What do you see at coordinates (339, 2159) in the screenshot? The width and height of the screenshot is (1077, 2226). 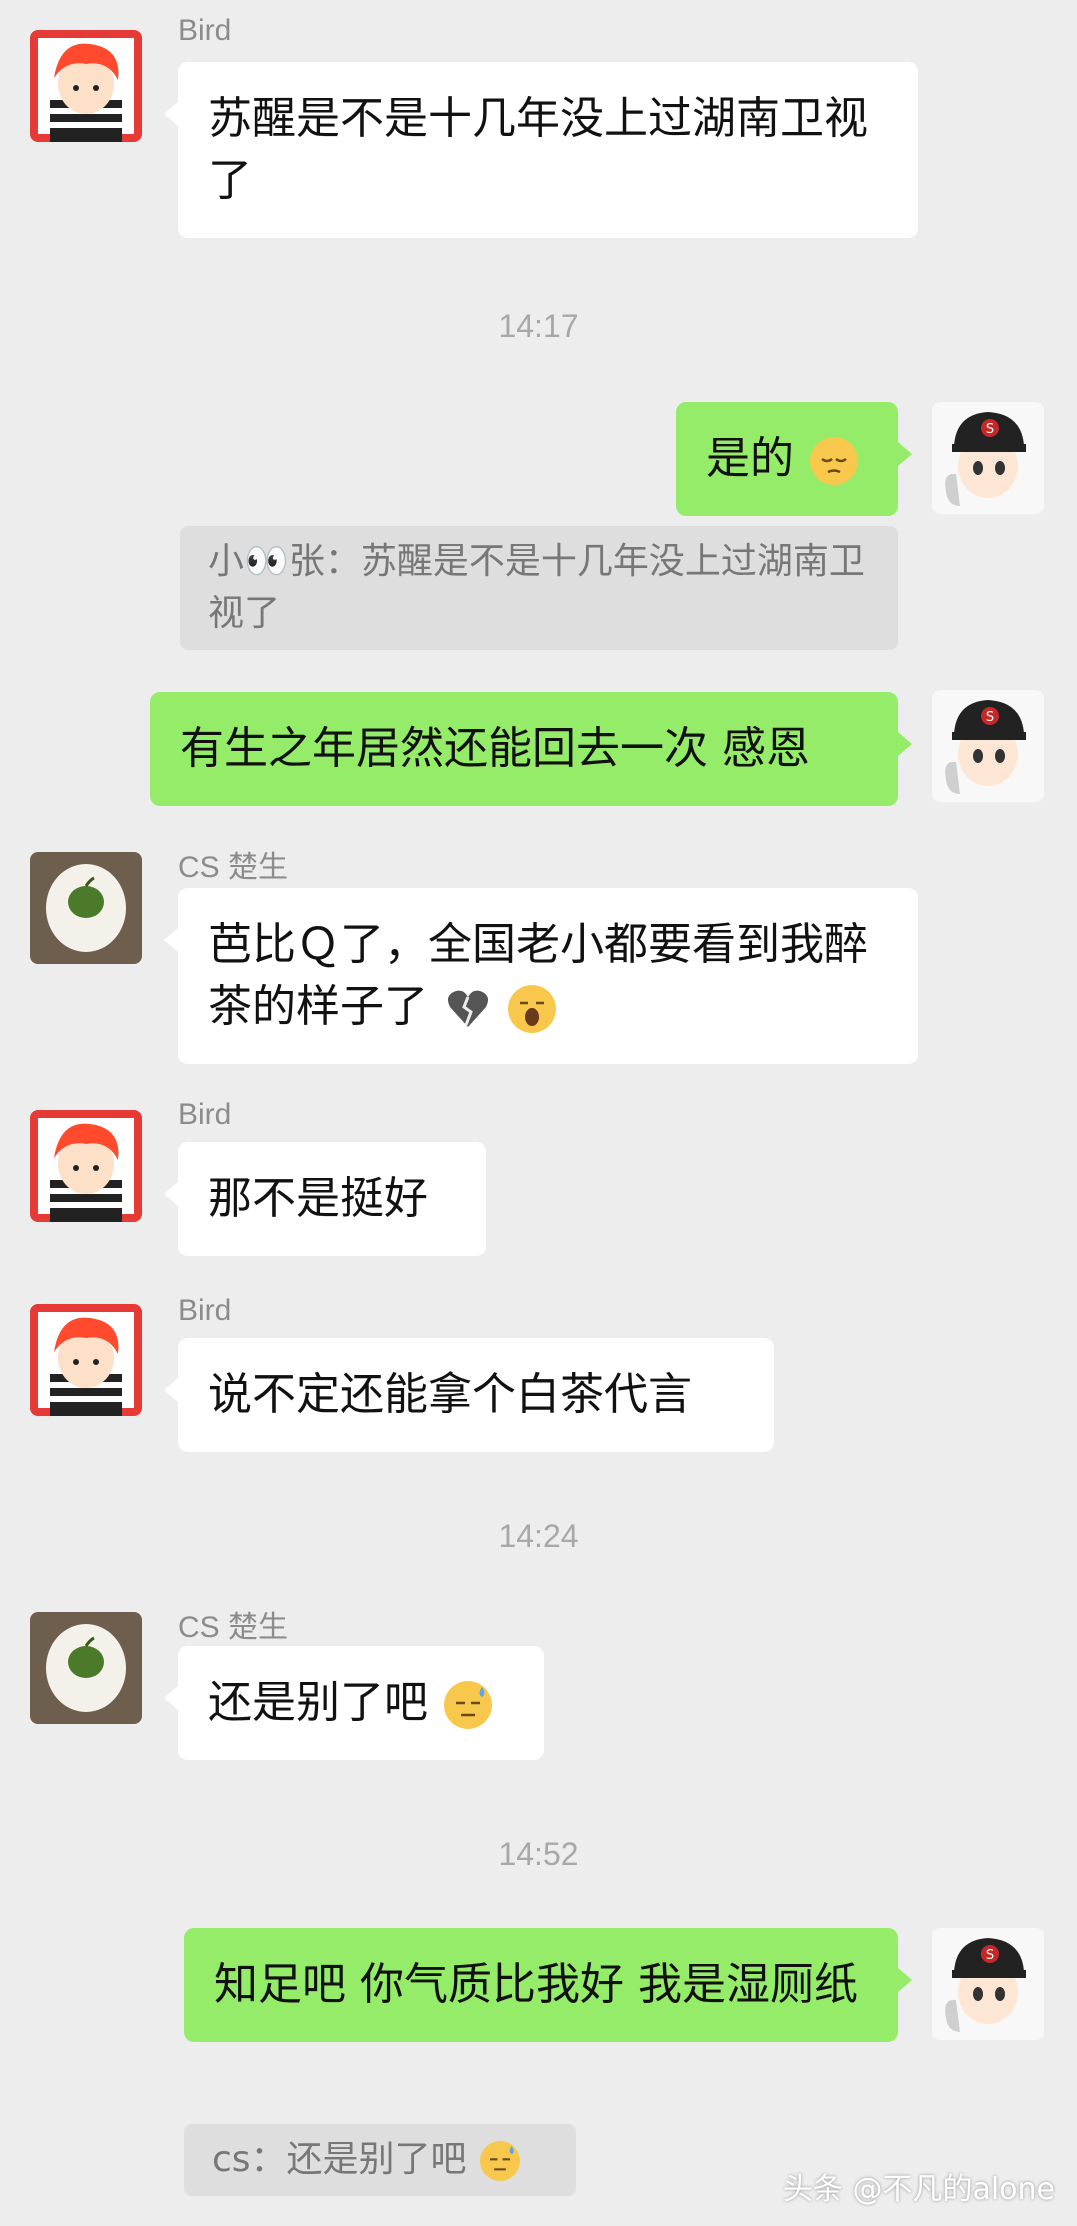 I see `quote-text: cs：还是别了吧` at bounding box center [339, 2159].